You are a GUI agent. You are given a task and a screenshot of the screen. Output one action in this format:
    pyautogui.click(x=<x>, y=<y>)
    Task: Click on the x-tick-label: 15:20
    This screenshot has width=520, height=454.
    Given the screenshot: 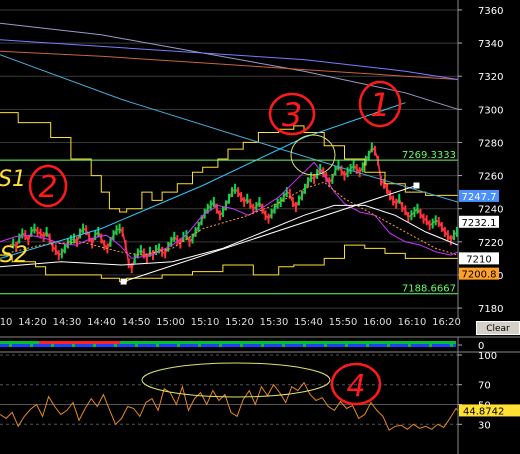 What is the action you would take?
    pyautogui.click(x=239, y=322)
    